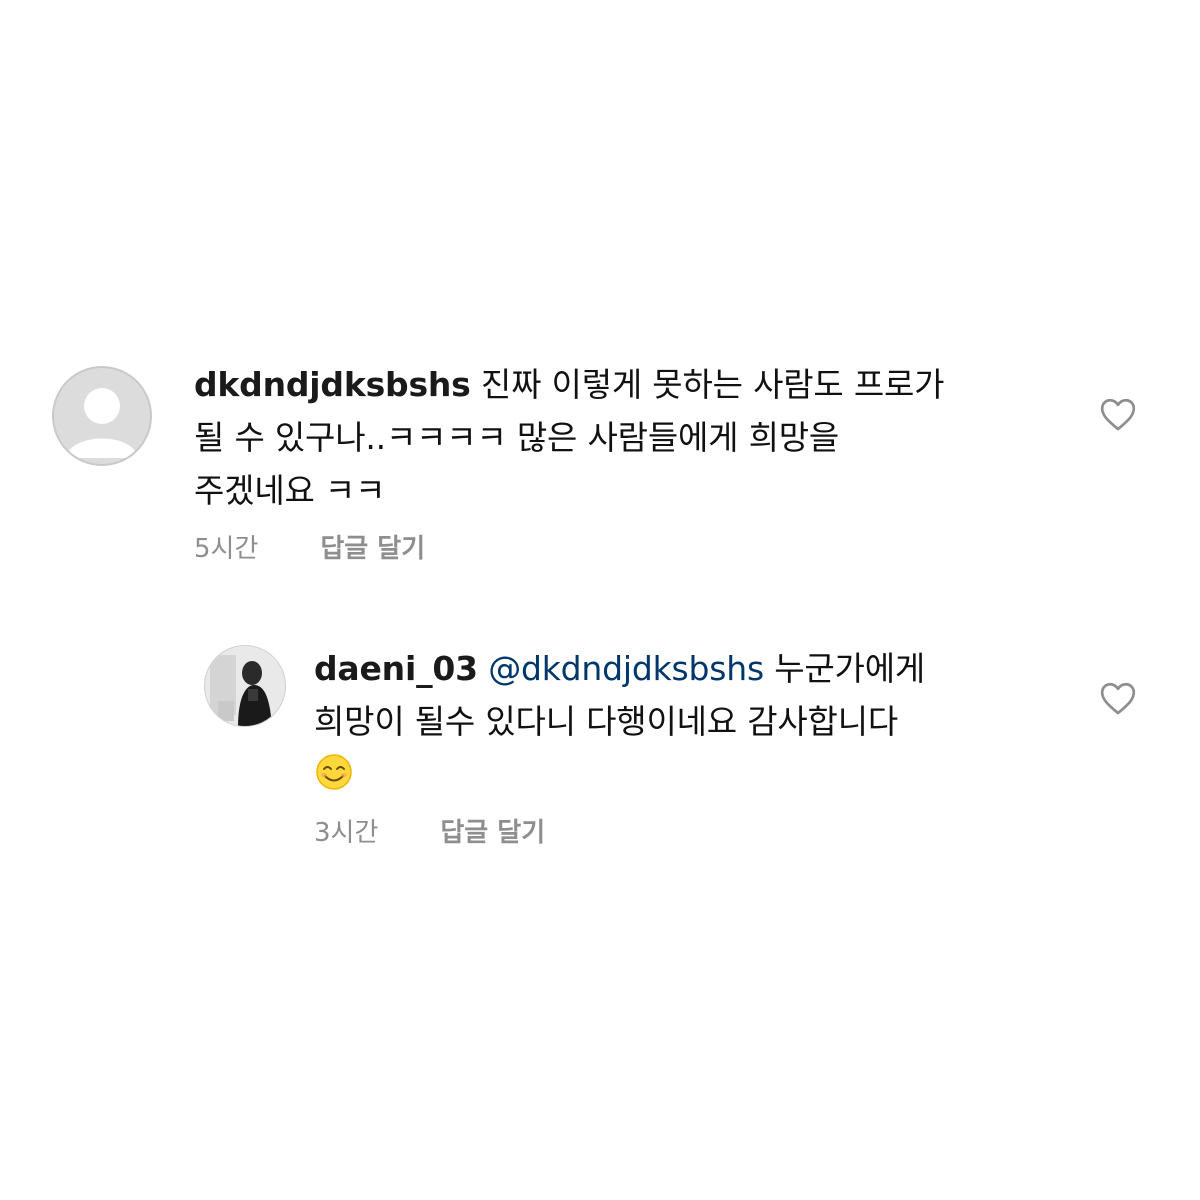 This screenshot has height=1200, width=1200. Describe the element at coordinates (102, 416) in the screenshot. I see `default-avatar-icon` at that location.